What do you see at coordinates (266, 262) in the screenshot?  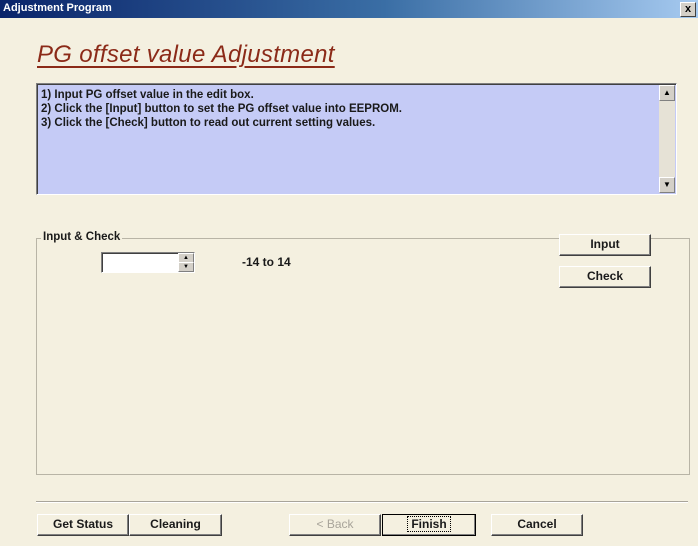 I see `range-label: -14 to 14` at bounding box center [266, 262].